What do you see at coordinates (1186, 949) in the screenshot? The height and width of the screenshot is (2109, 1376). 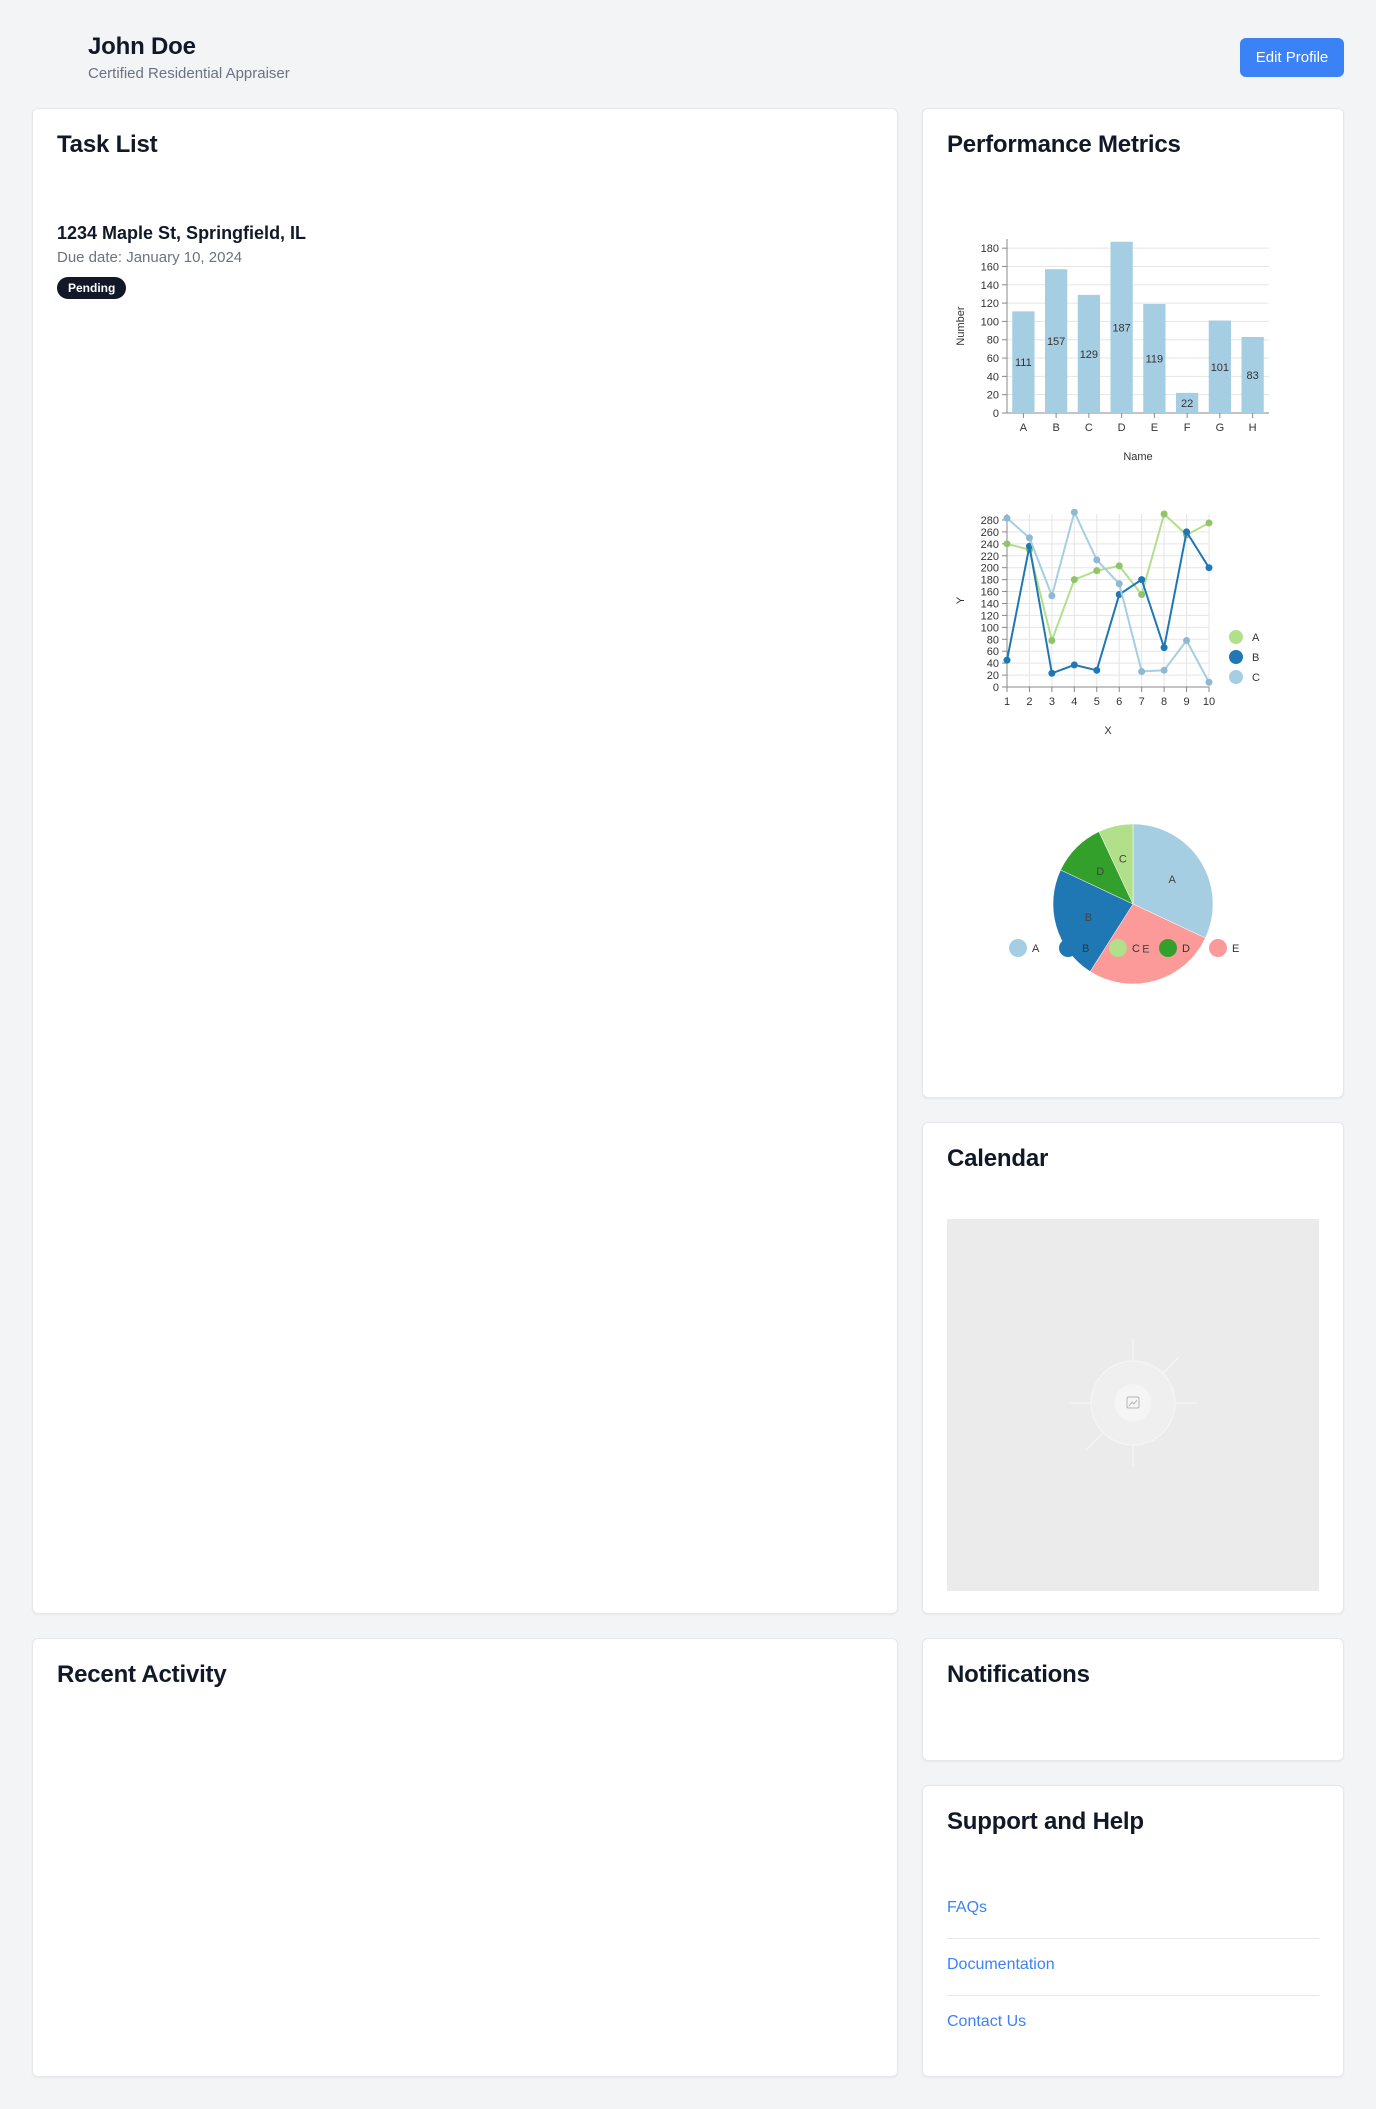 I see `legend-label: D` at bounding box center [1186, 949].